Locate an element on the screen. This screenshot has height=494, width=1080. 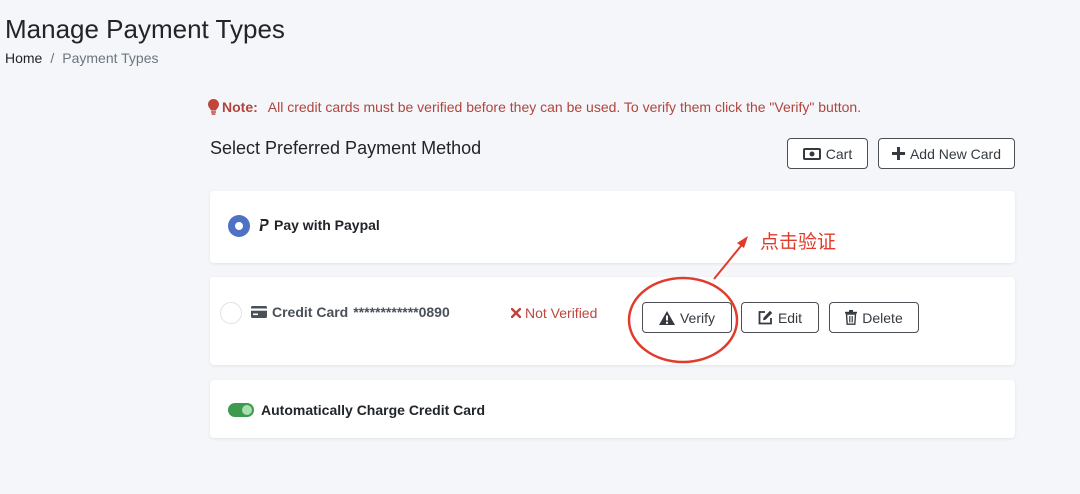
money-bill-icon is located at coordinates (811, 153).